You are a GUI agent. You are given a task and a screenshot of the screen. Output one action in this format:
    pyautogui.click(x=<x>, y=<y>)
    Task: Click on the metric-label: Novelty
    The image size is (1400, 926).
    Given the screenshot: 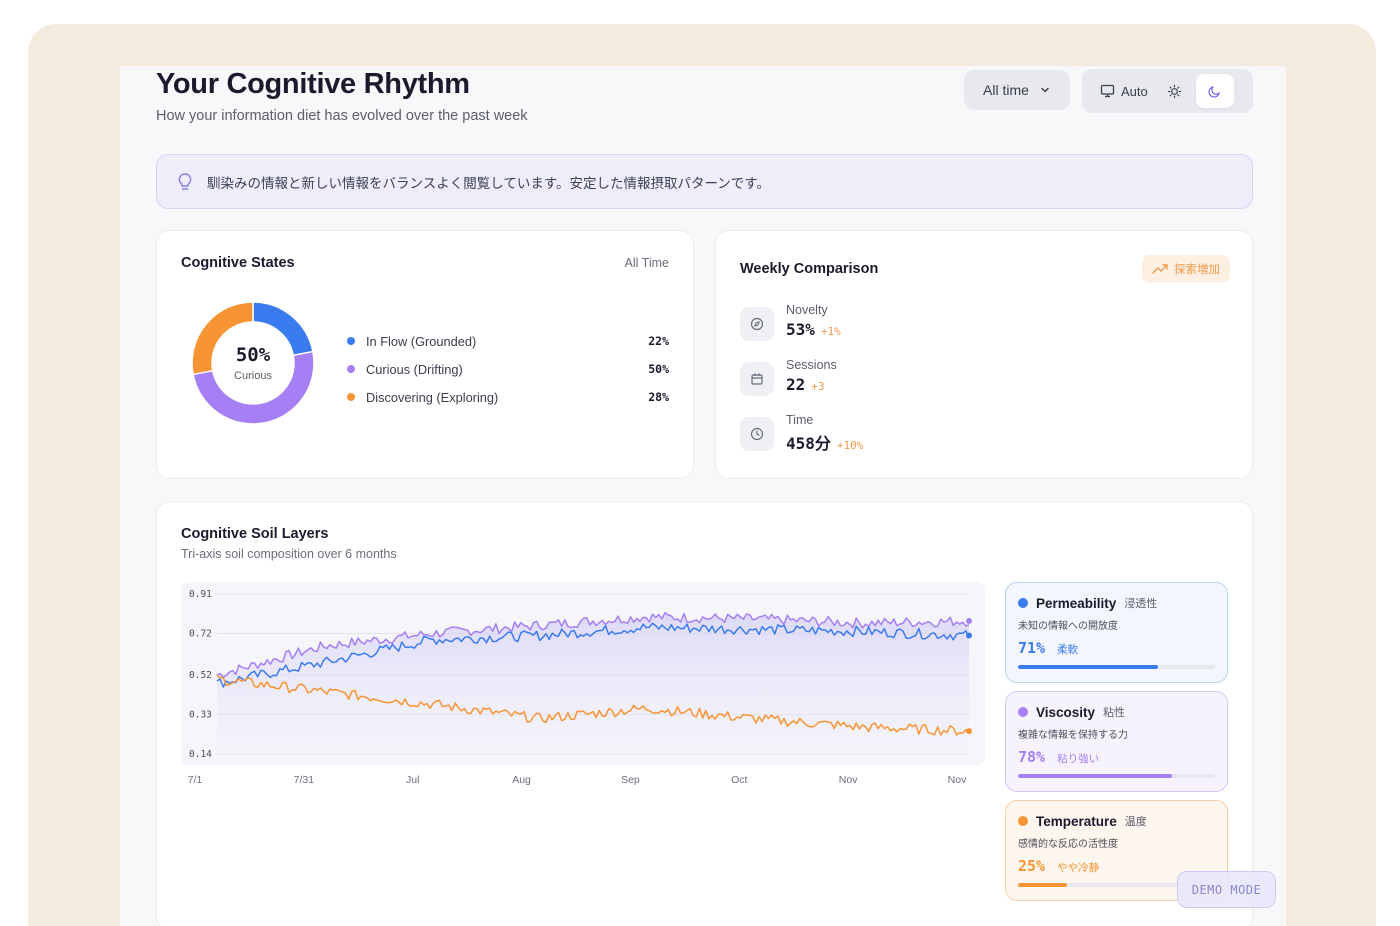 What is the action you would take?
    pyautogui.click(x=807, y=310)
    